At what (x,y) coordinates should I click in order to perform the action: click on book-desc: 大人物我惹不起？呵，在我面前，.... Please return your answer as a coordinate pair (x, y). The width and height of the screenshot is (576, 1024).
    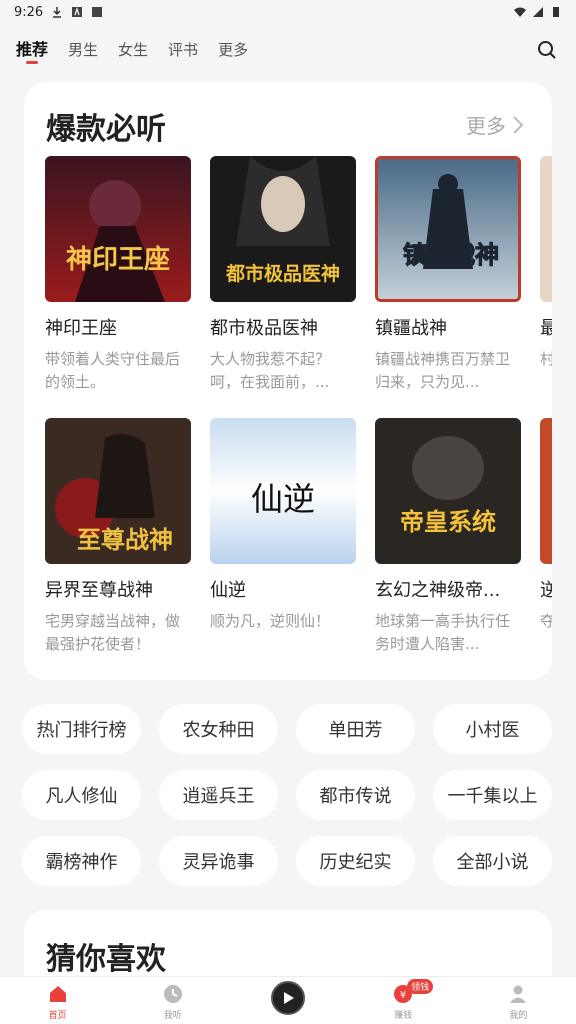
    Looking at the image, I should click on (270, 370).